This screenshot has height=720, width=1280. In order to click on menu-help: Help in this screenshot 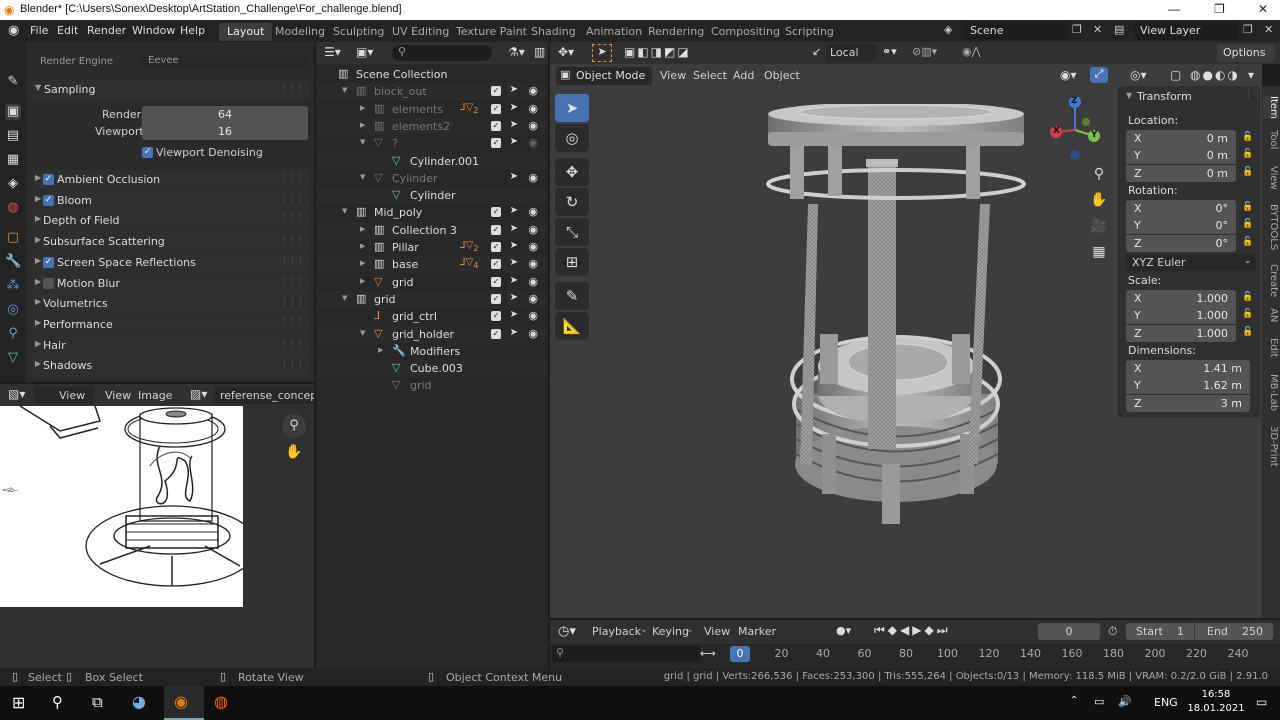, I will do `click(192, 30)`.